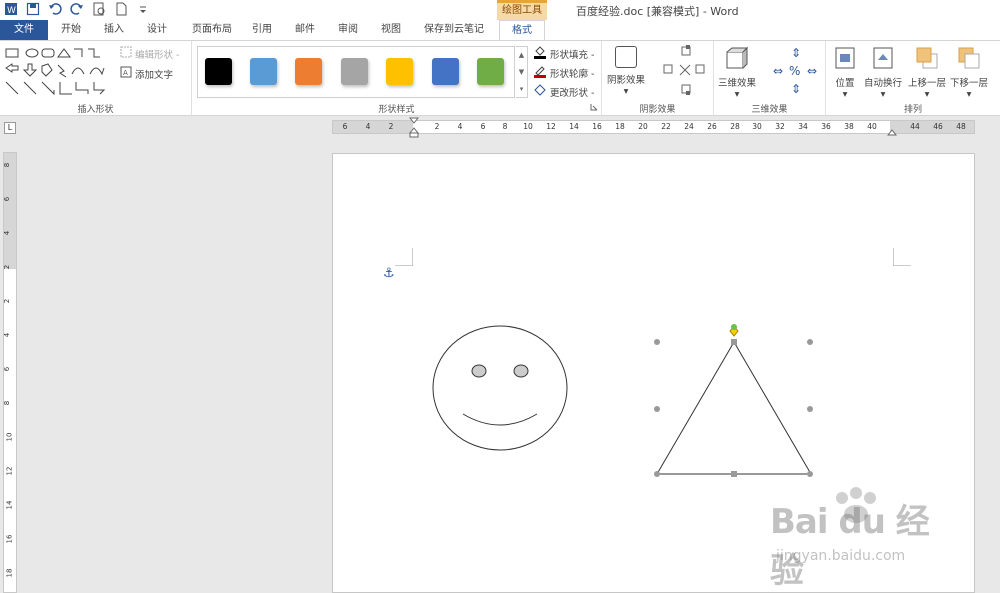 Image resolution: width=1000 pixels, height=593 pixels. I want to click on send-backward-icon, so click(969, 59).